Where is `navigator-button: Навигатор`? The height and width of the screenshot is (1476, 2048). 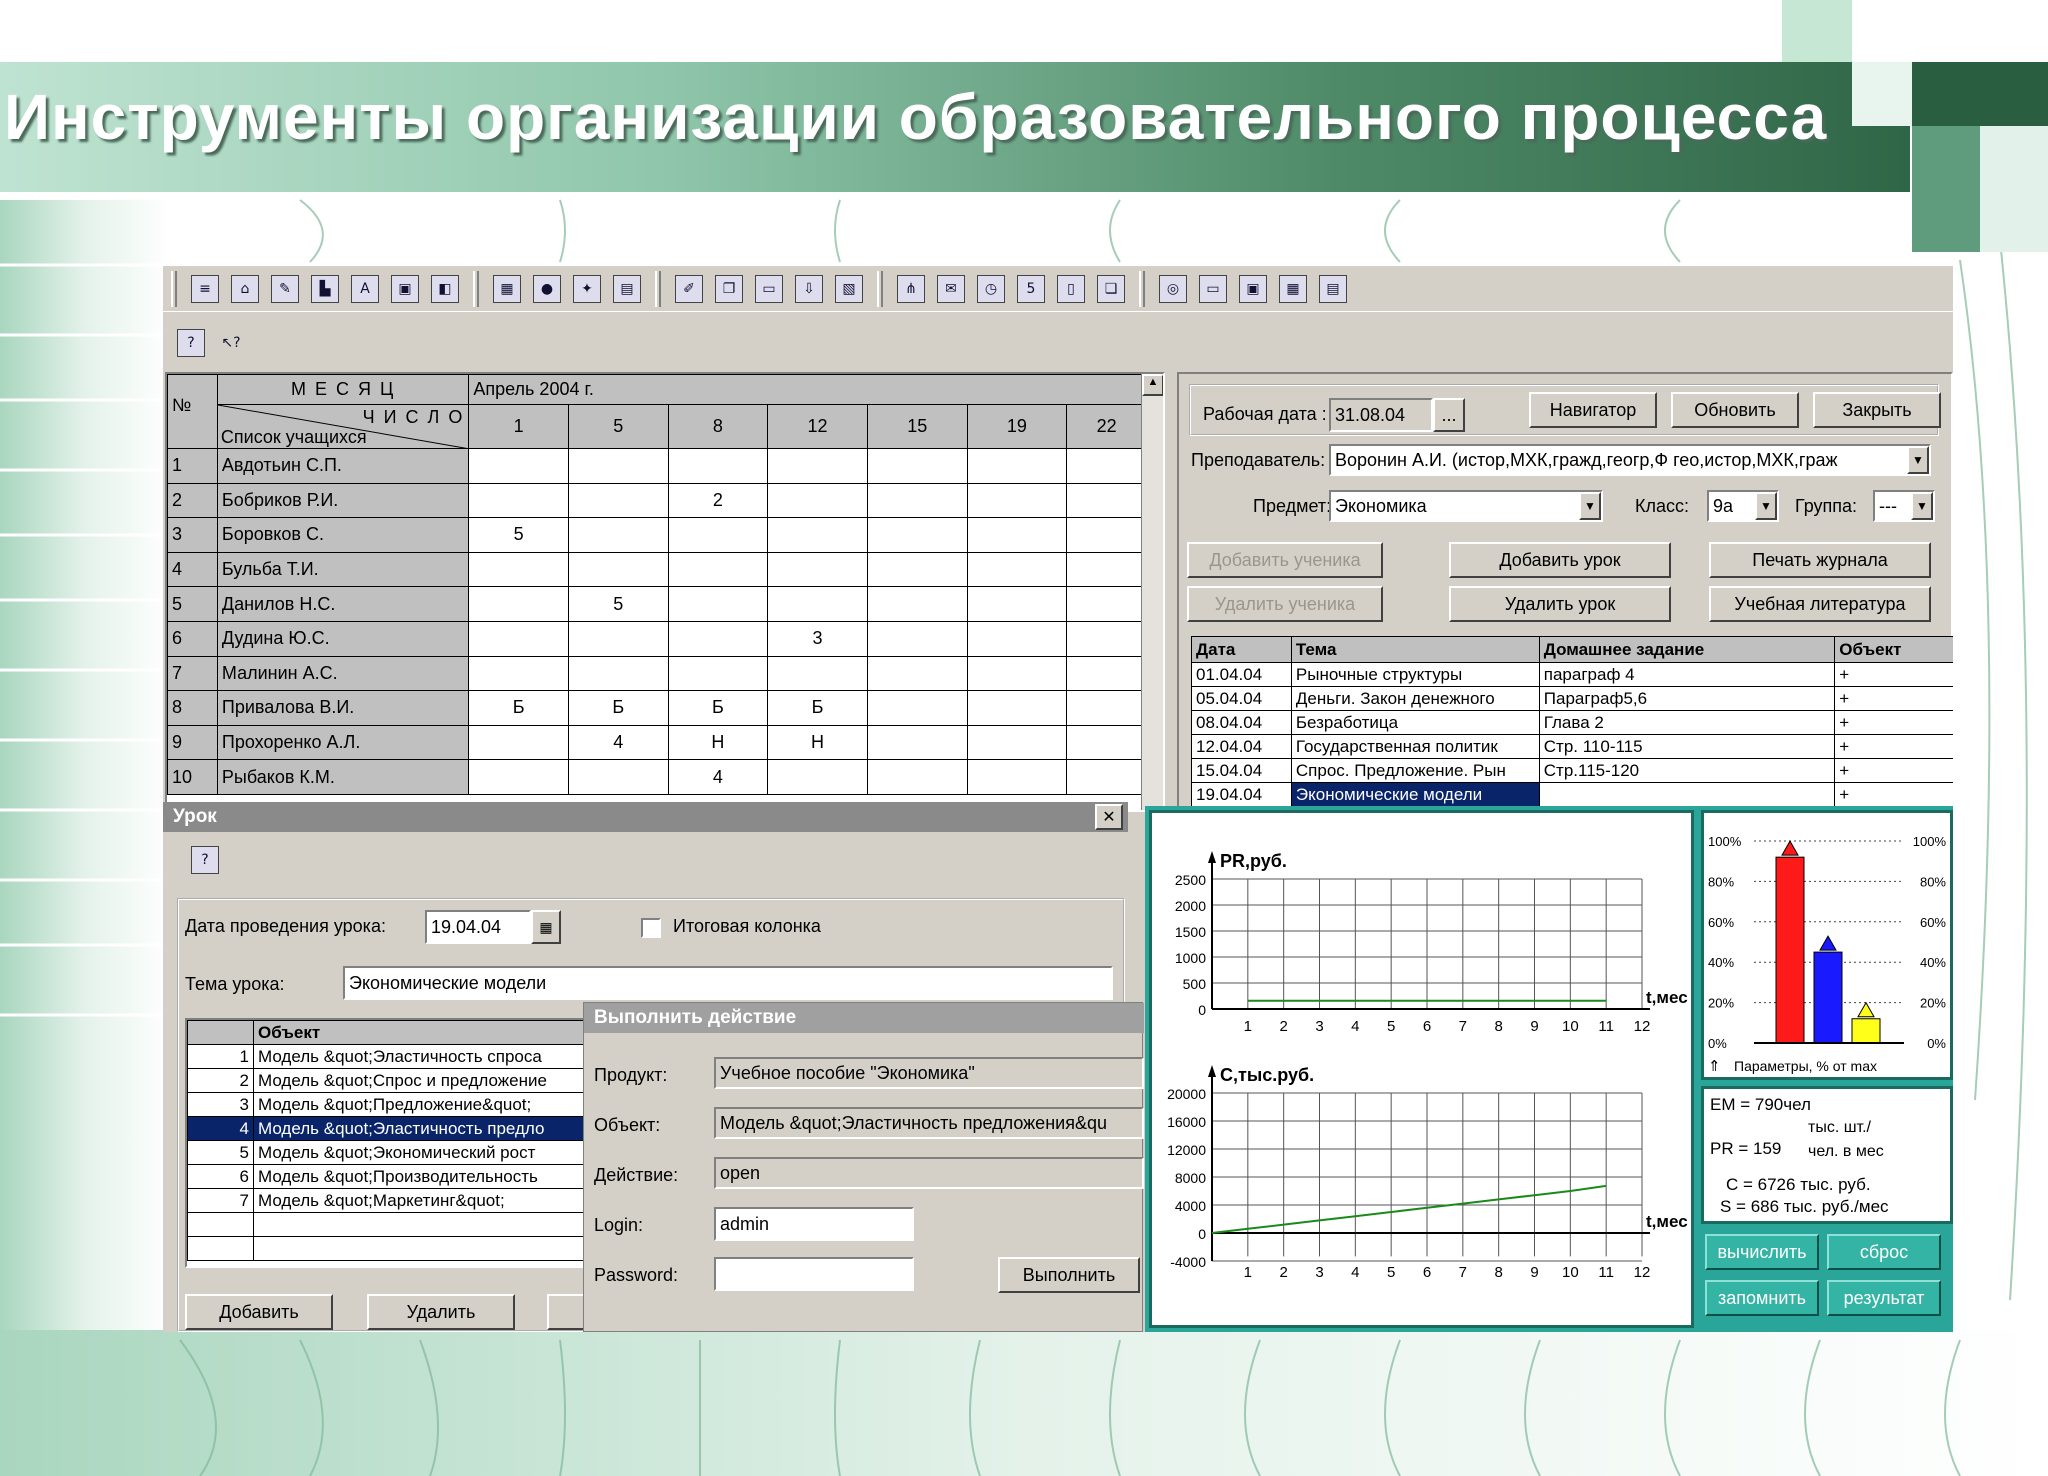 navigator-button: Навигатор is located at coordinates (1593, 410).